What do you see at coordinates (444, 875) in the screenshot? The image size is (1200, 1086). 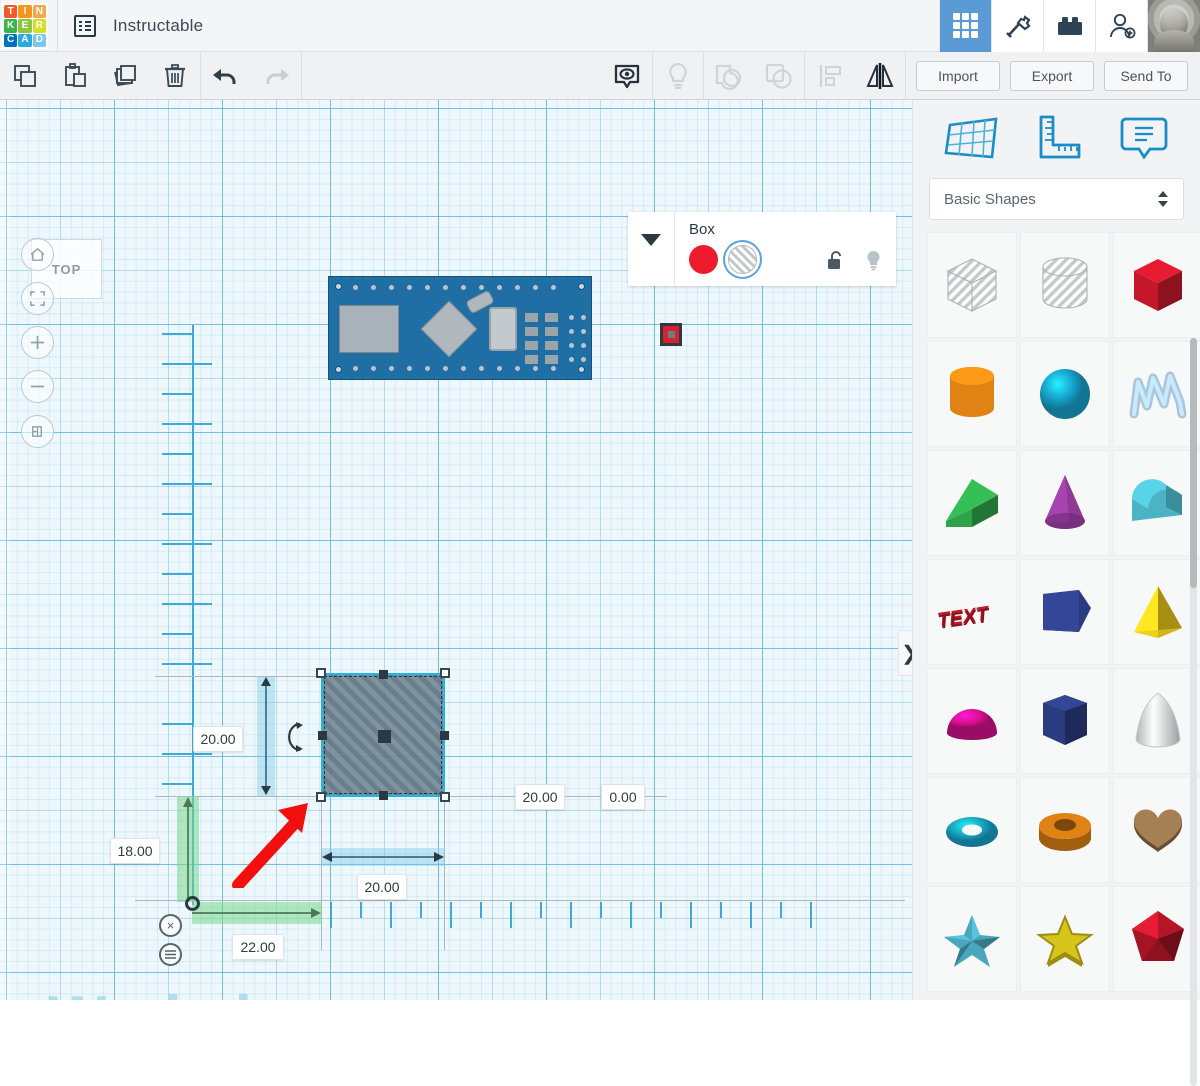 I see `guide-line-vert-right` at bounding box center [444, 875].